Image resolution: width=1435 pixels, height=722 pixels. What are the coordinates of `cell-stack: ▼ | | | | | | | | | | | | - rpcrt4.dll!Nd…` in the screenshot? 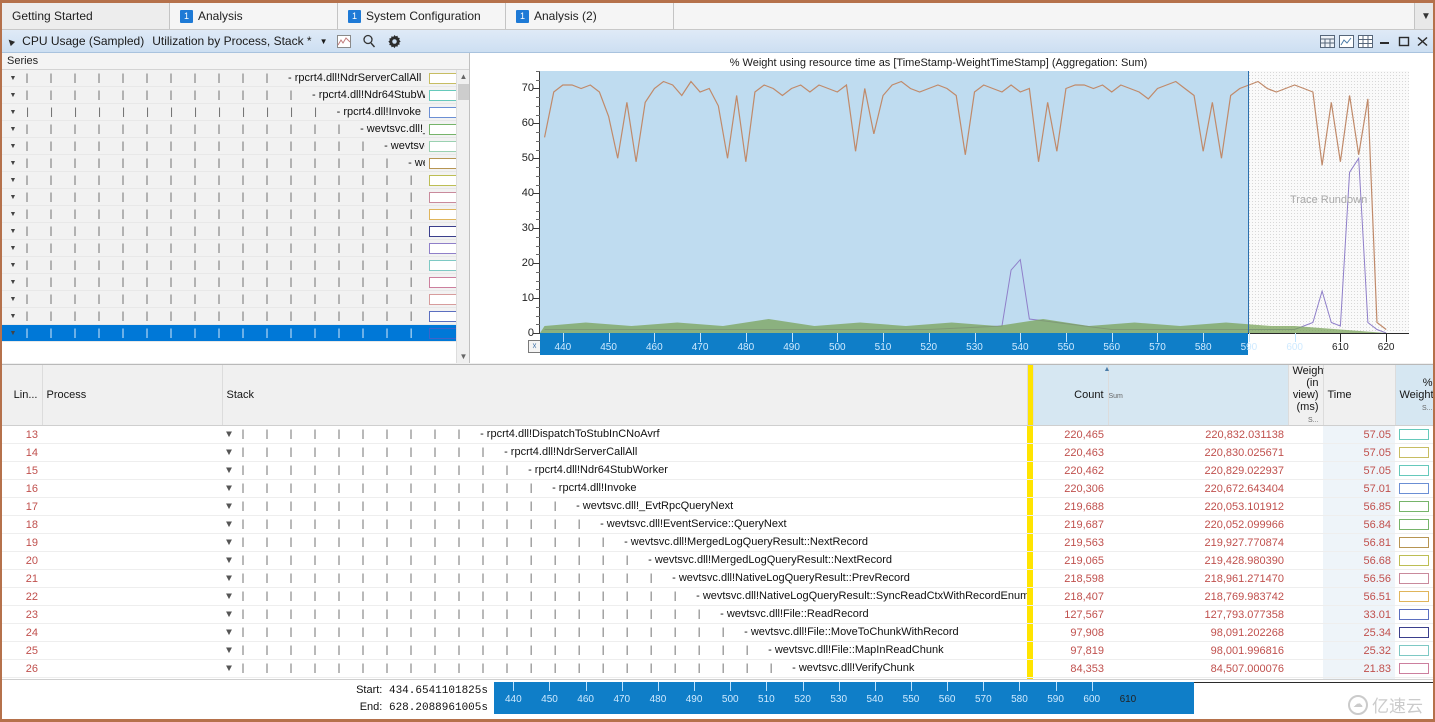 It's located at (624, 470).